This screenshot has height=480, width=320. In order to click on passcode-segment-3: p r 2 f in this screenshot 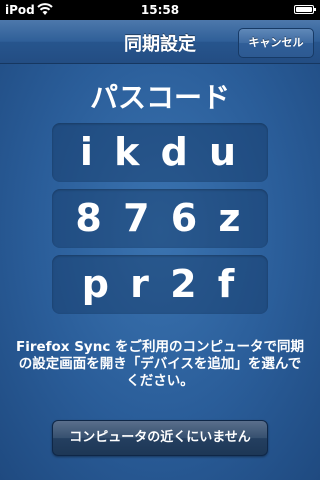, I will do `click(160, 284)`.